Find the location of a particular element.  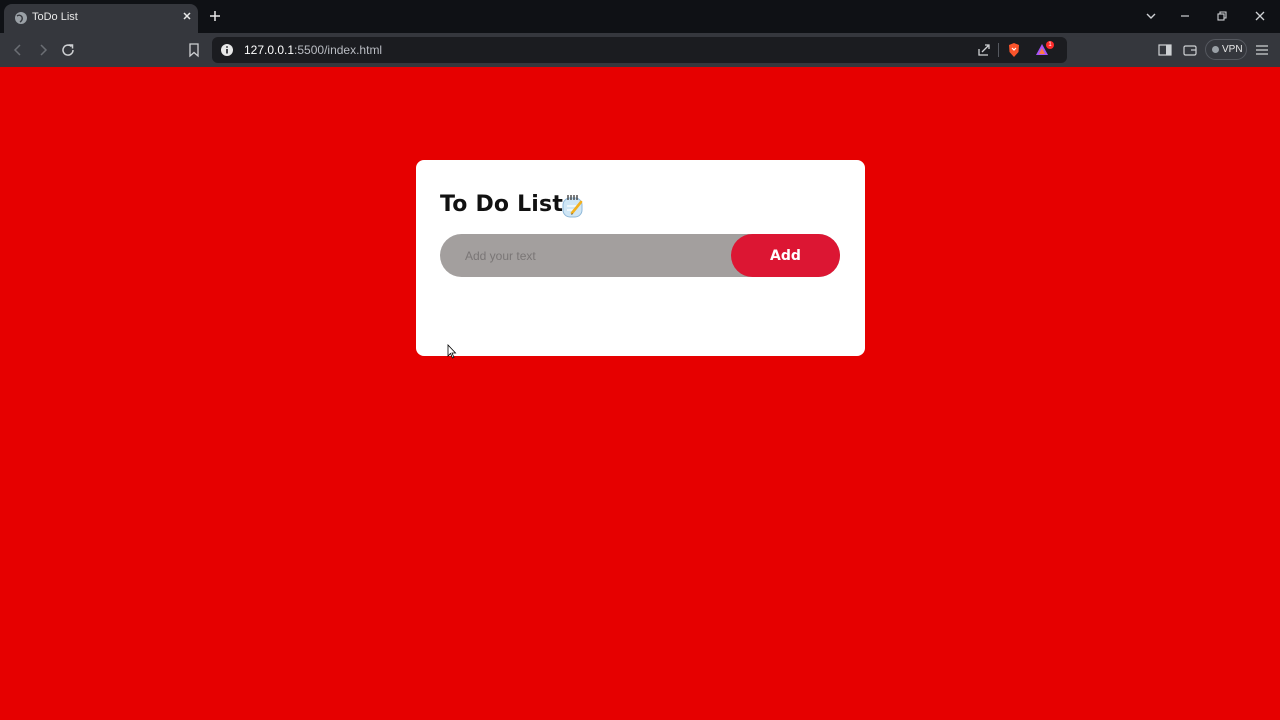

back-icon is located at coordinates (18, 50).